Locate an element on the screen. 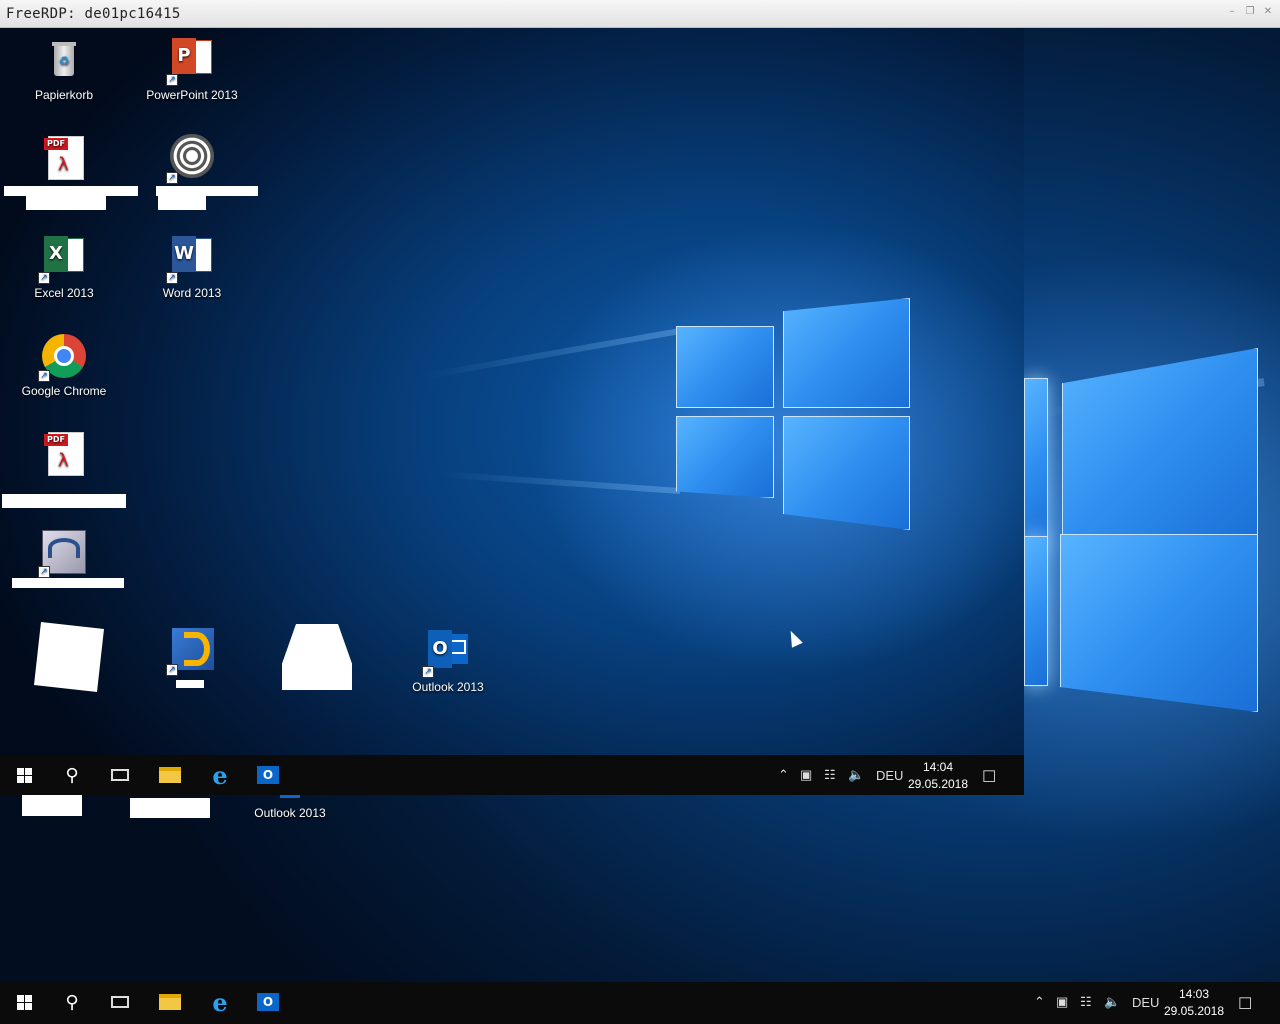 The width and height of the screenshot is (1280, 1024). desktop-icon-excel: X ↗ Excel 2013 is located at coordinates (64, 267).